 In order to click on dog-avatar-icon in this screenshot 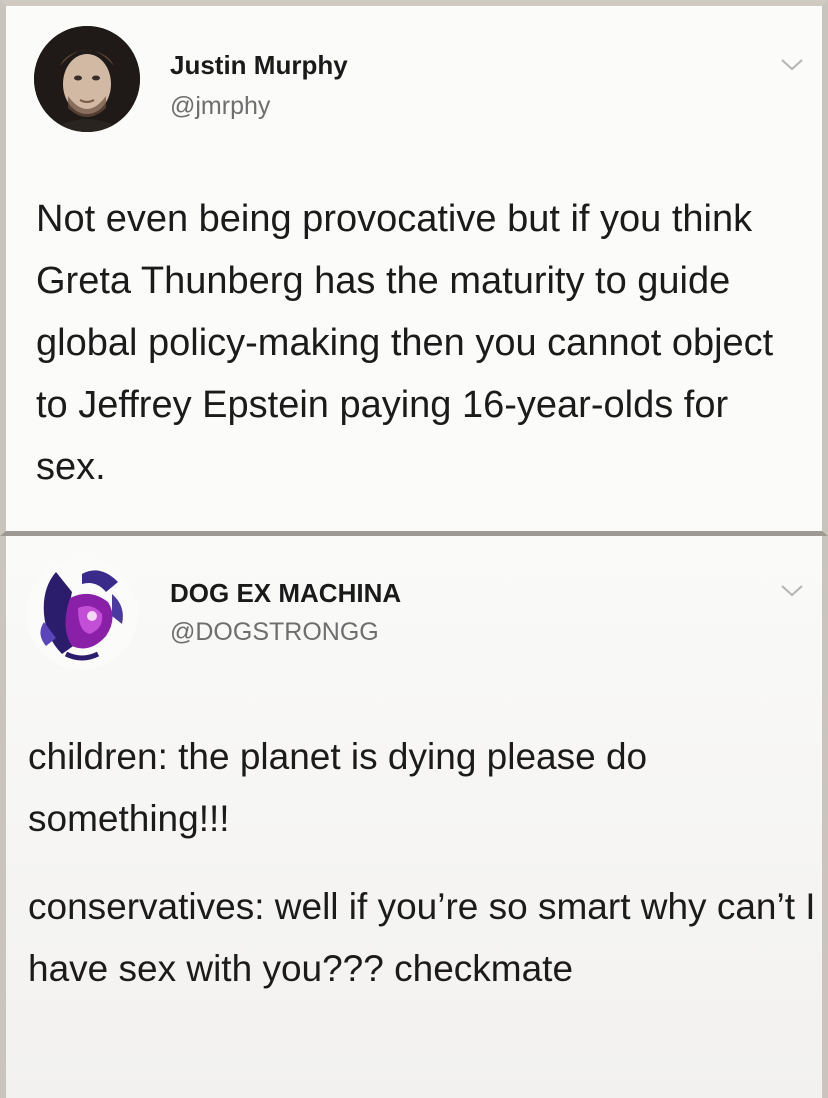, I will do `click(81, 615)`.